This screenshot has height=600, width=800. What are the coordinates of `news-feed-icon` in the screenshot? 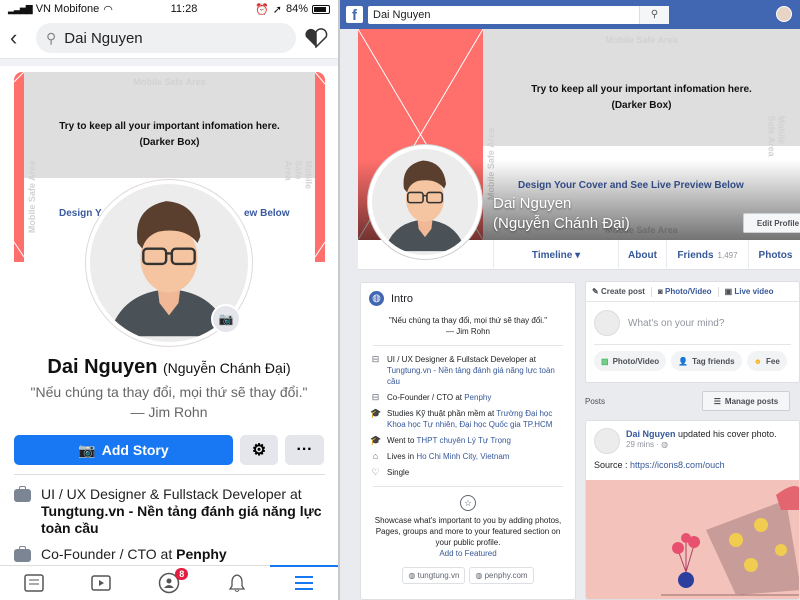 It's located at (34, 583).